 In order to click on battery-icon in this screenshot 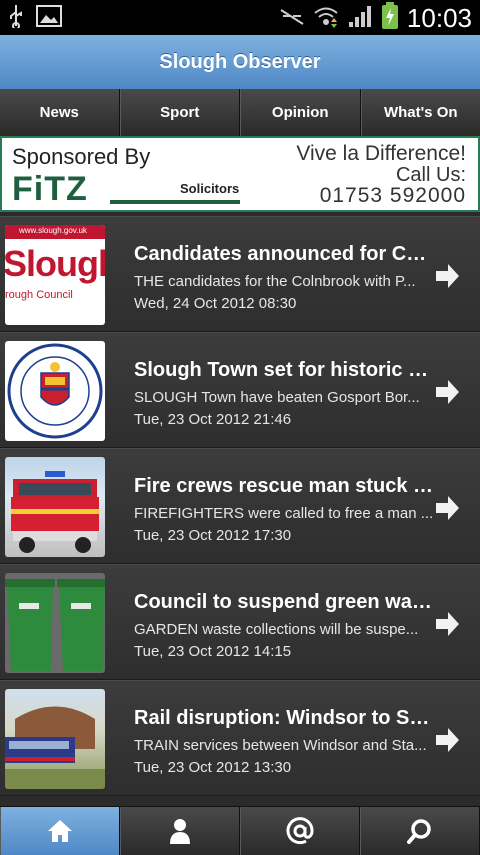, I will do `click(390, 18)`.